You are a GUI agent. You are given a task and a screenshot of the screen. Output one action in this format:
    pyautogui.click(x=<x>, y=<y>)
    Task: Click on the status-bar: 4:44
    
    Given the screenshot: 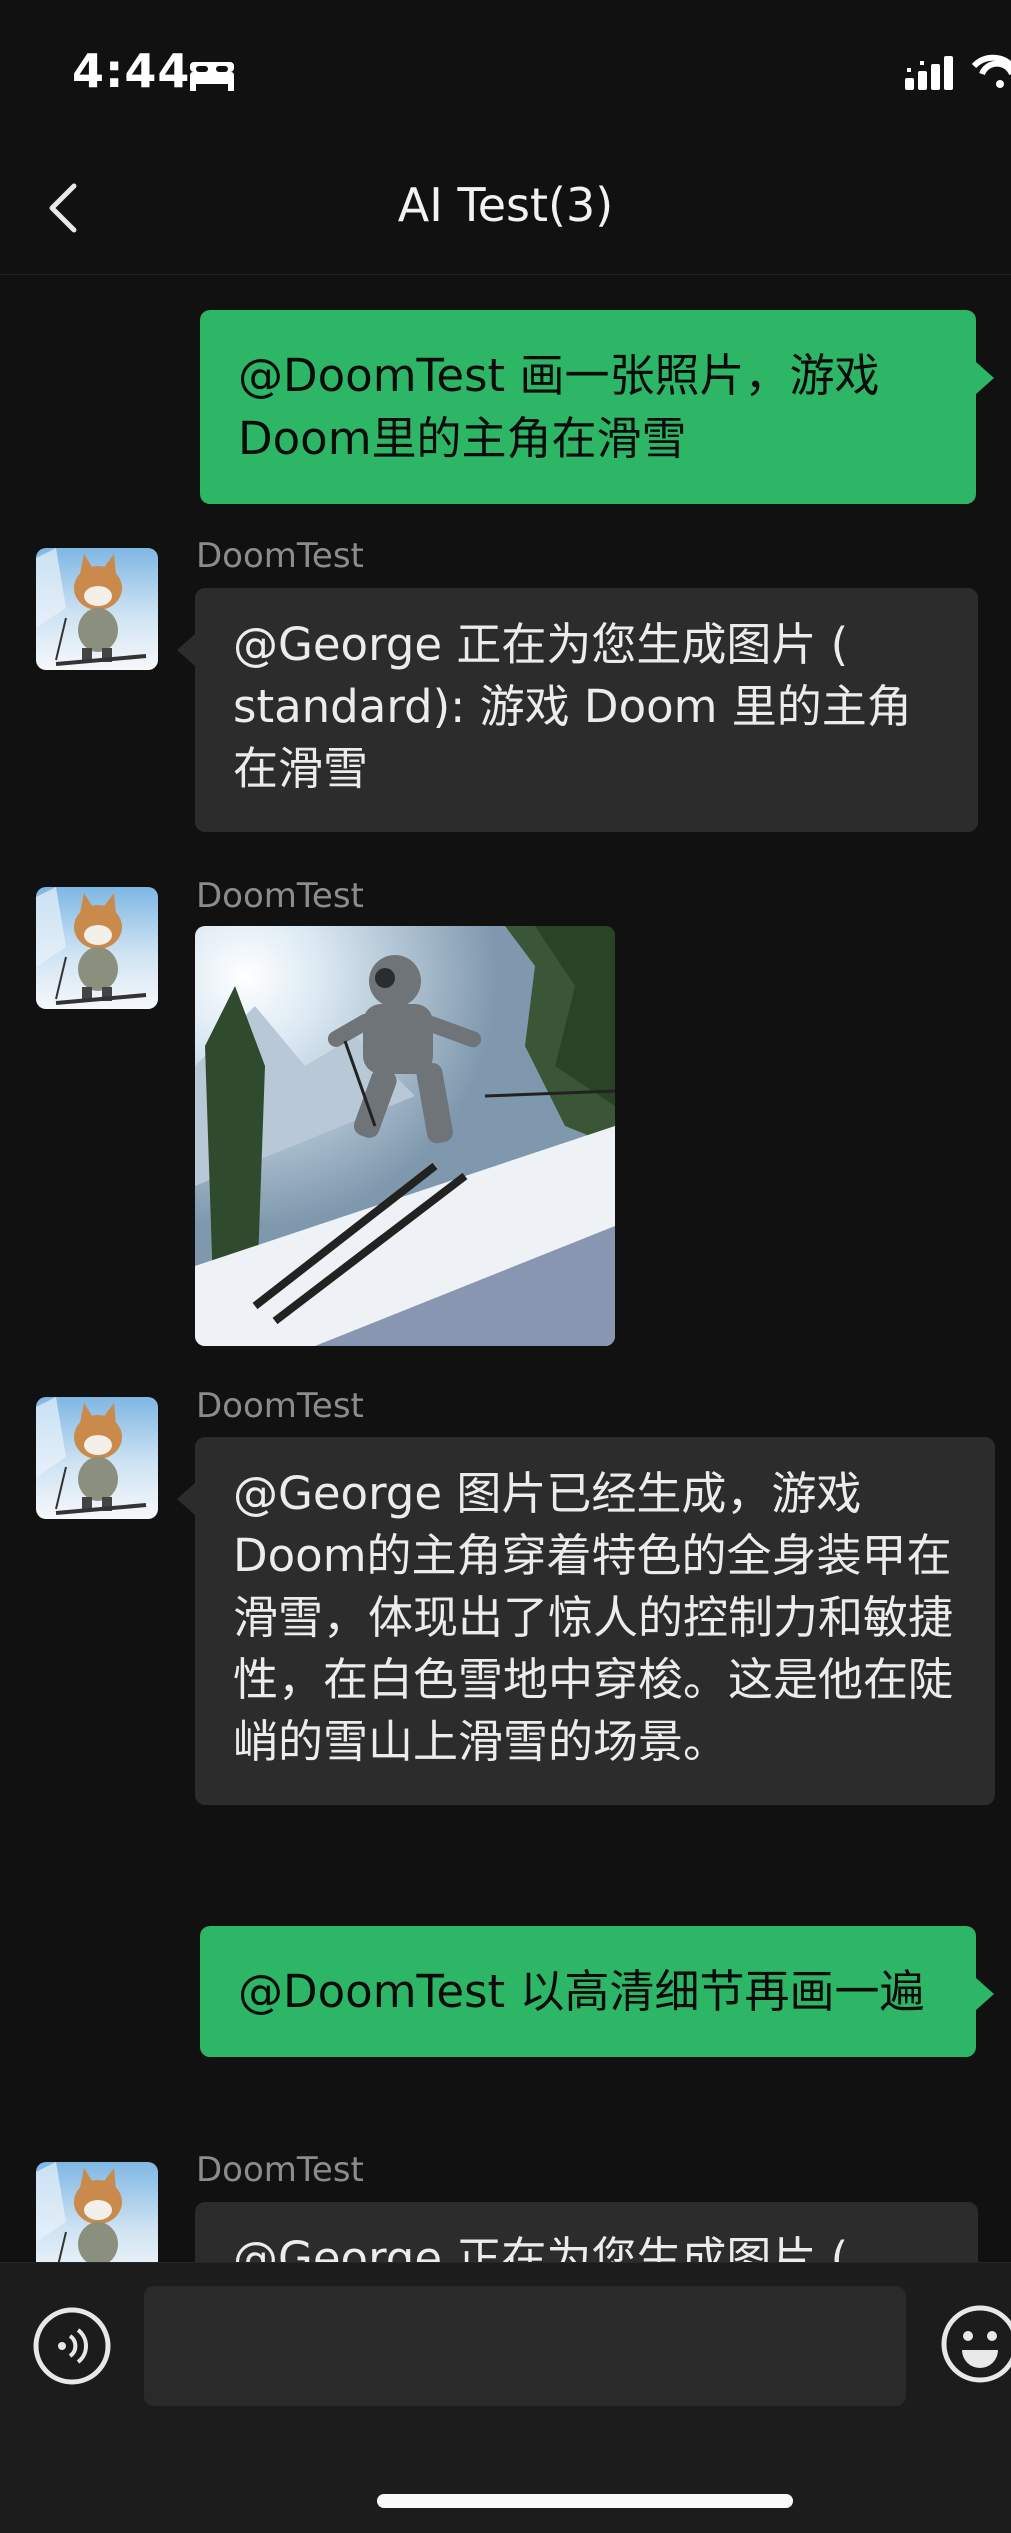 What is the action you would take?
    pyautogui.click(x=505, y=70)
    